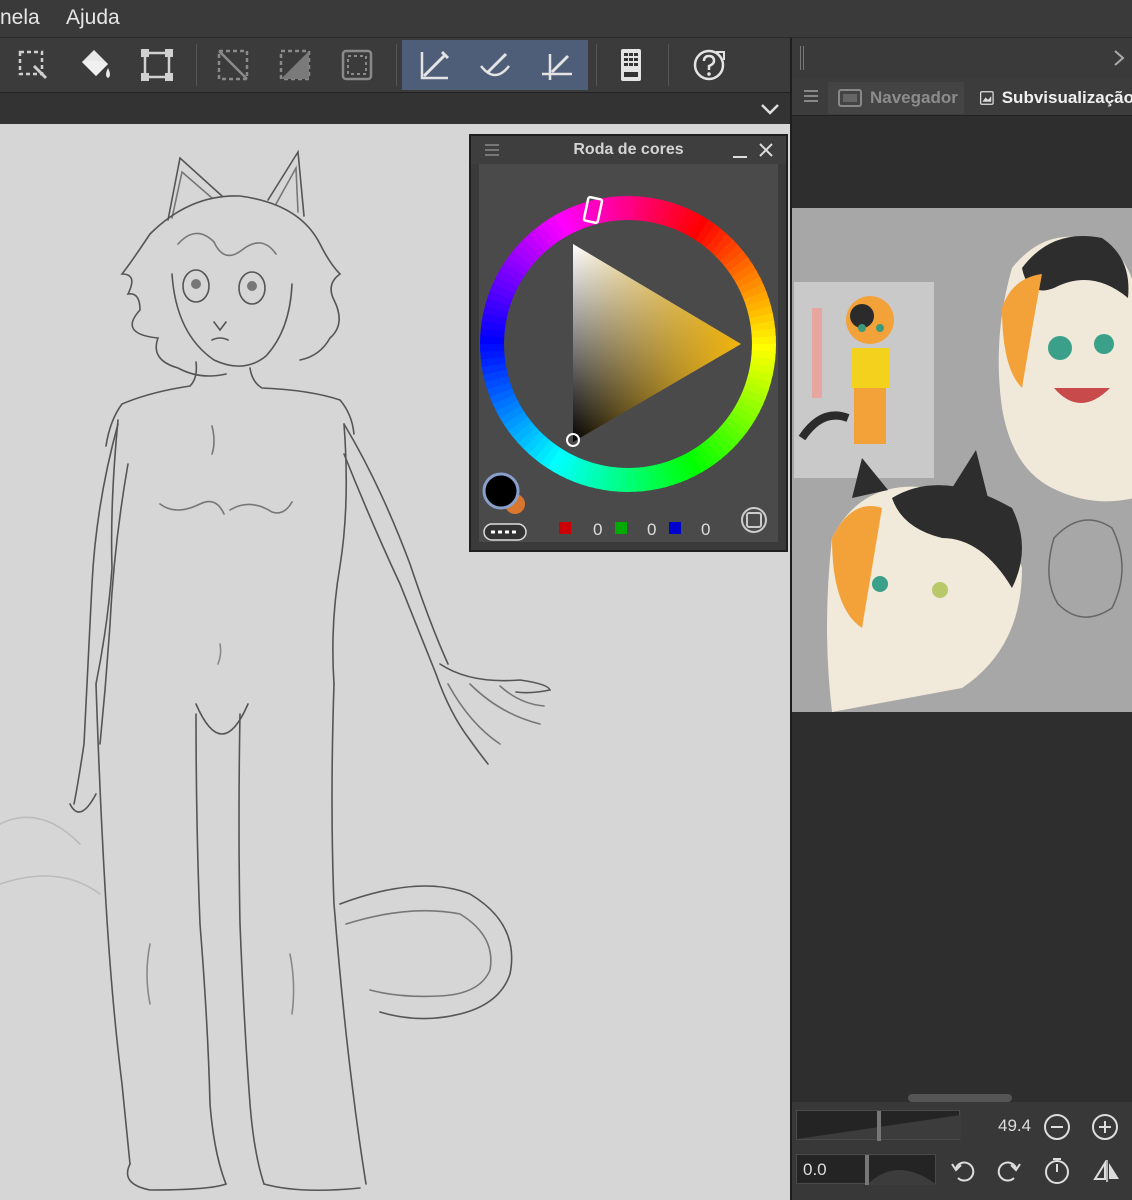  Describe the element at coordinates (657, 343) in the screenshot. I see `saturation-value-triangle` at that location.